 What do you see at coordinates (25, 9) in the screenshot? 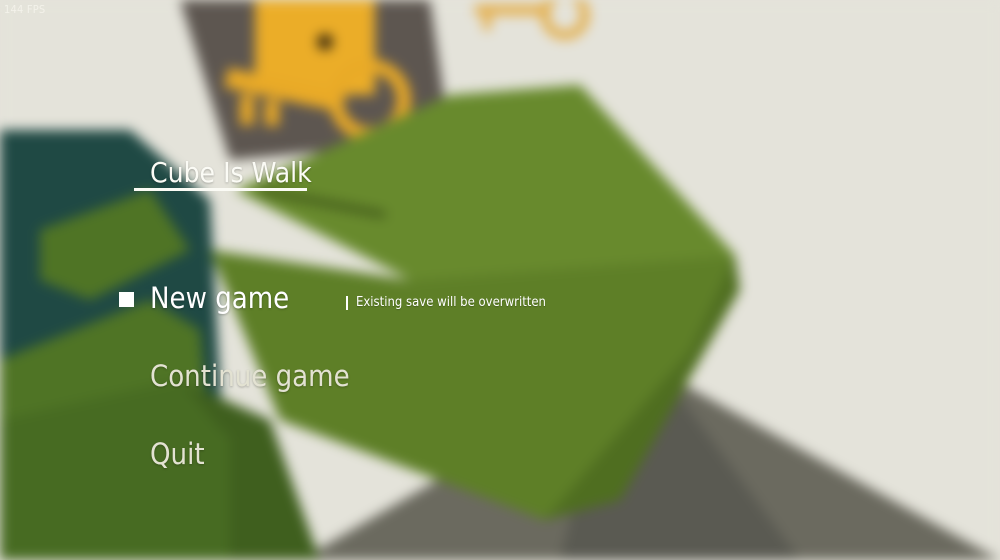
I see `fps-counter: 144 FPS` at bounding box center [25, 9].